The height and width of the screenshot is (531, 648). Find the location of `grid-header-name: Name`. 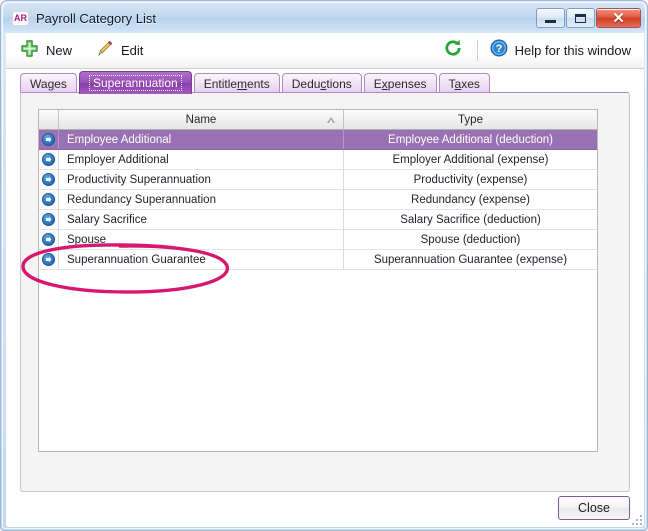

grid-header-name: Name is located at coordinates (201, 119).